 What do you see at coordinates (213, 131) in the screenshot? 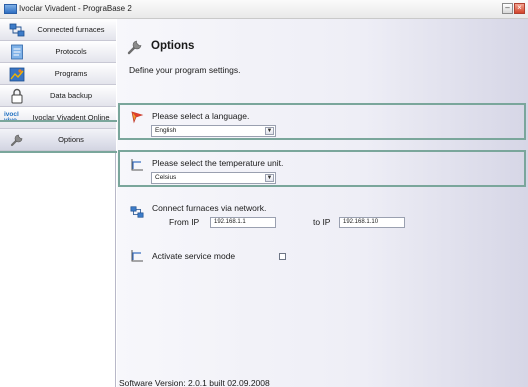
I see `language-select: English ▼` at bounding box center [213, 131].